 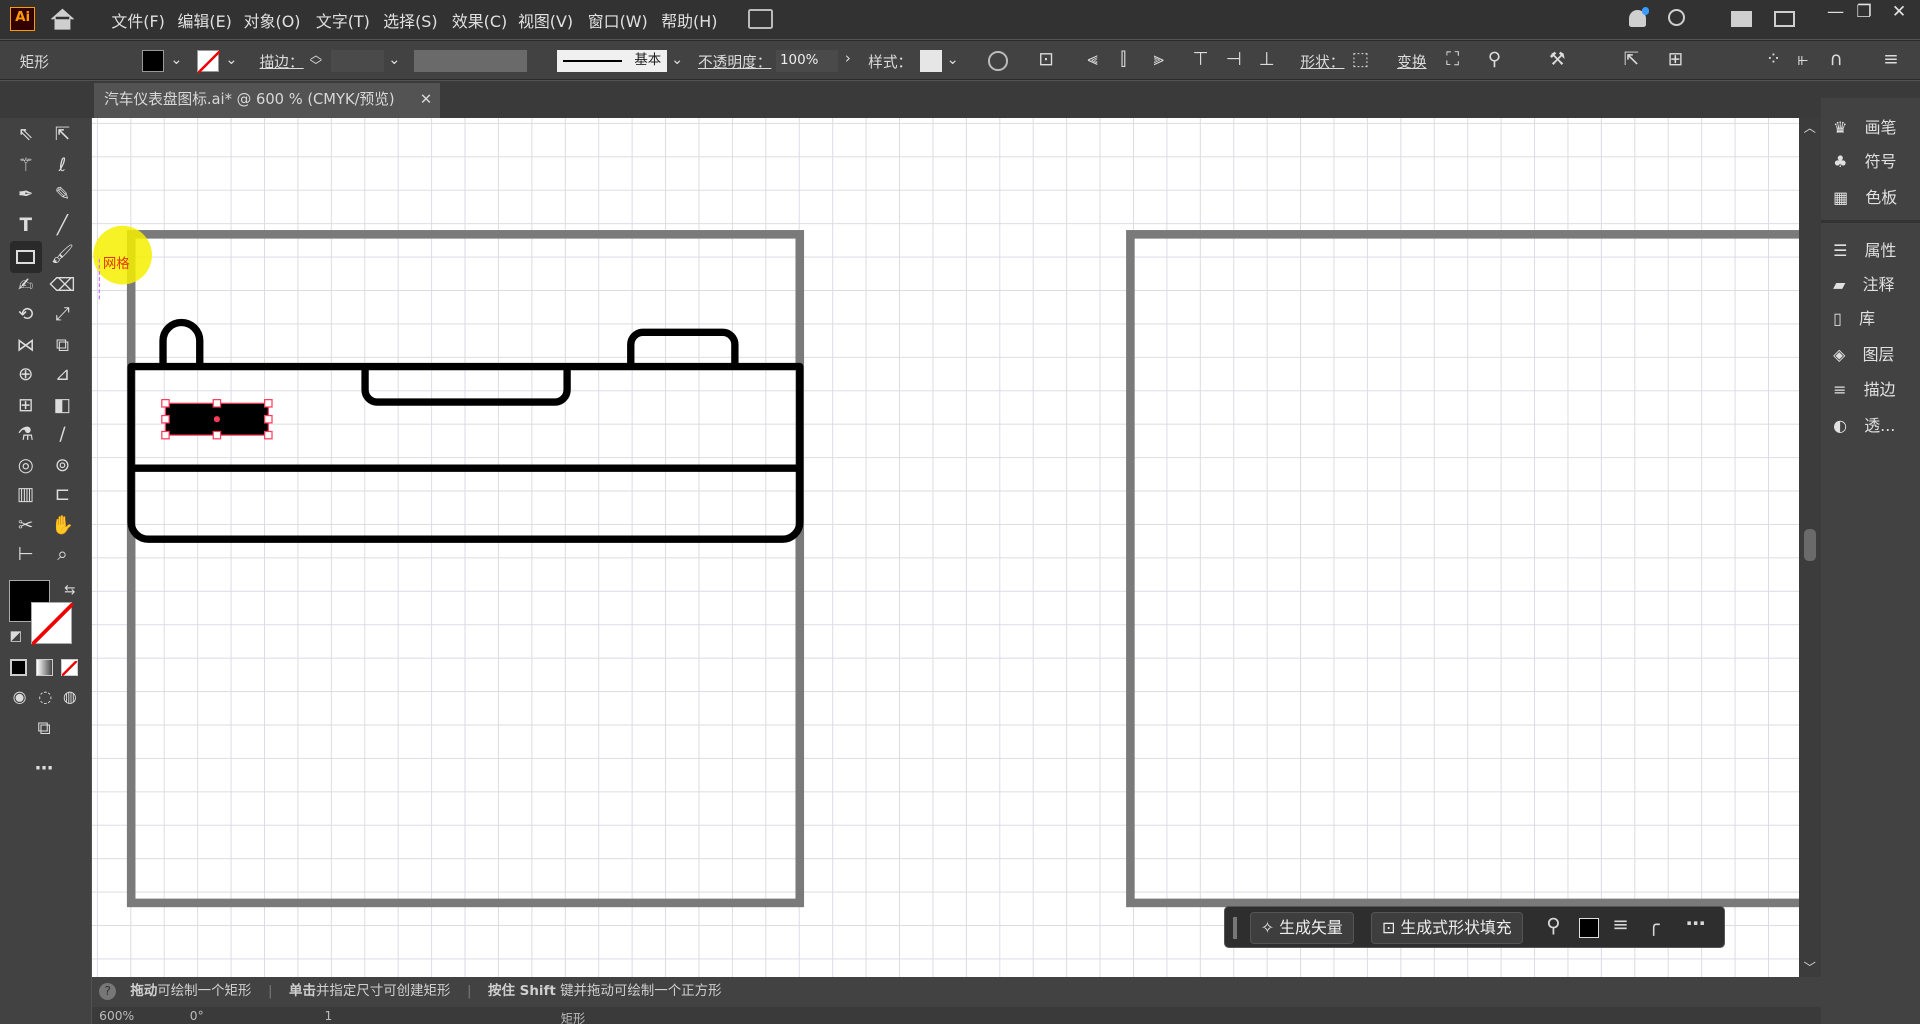 I want to click on scroll-down-icon: ﹀, so click(x=1810, y=967).